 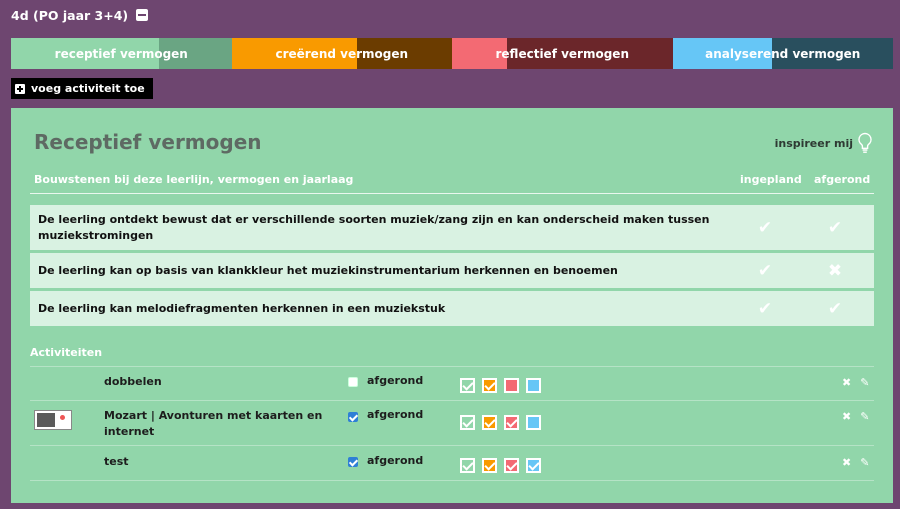 I want to click on lightbulb-icon, so click(x=865, y=143).